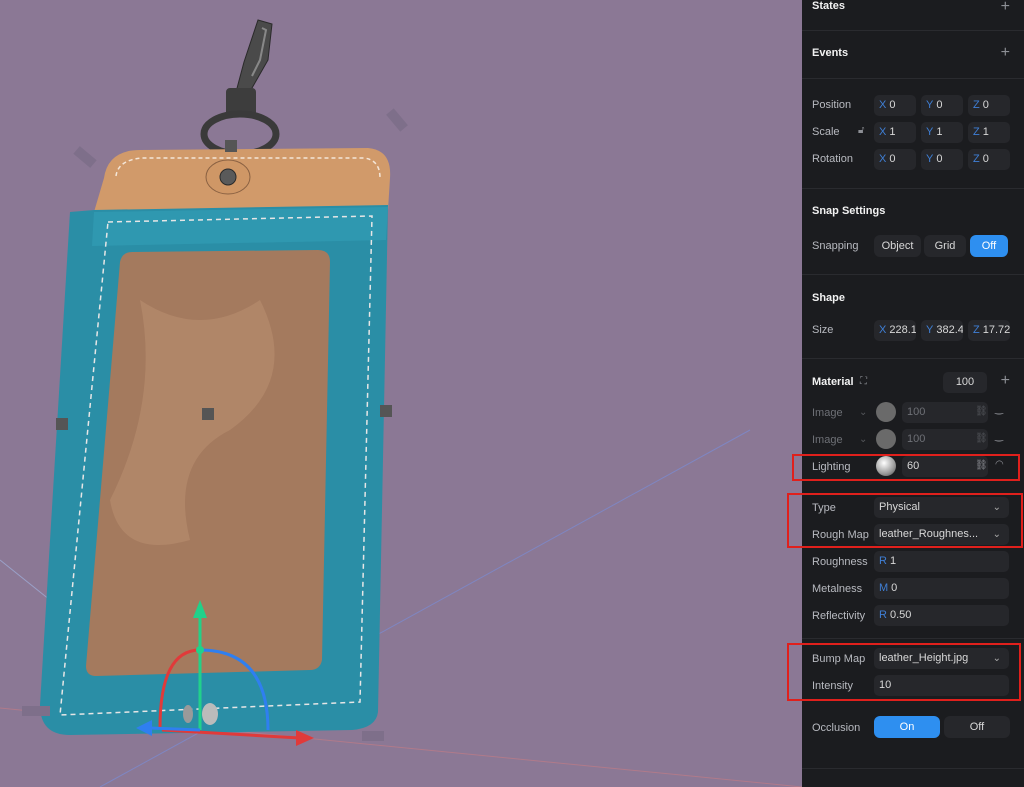  I want to click on material-title: Material, so click(833, 382).